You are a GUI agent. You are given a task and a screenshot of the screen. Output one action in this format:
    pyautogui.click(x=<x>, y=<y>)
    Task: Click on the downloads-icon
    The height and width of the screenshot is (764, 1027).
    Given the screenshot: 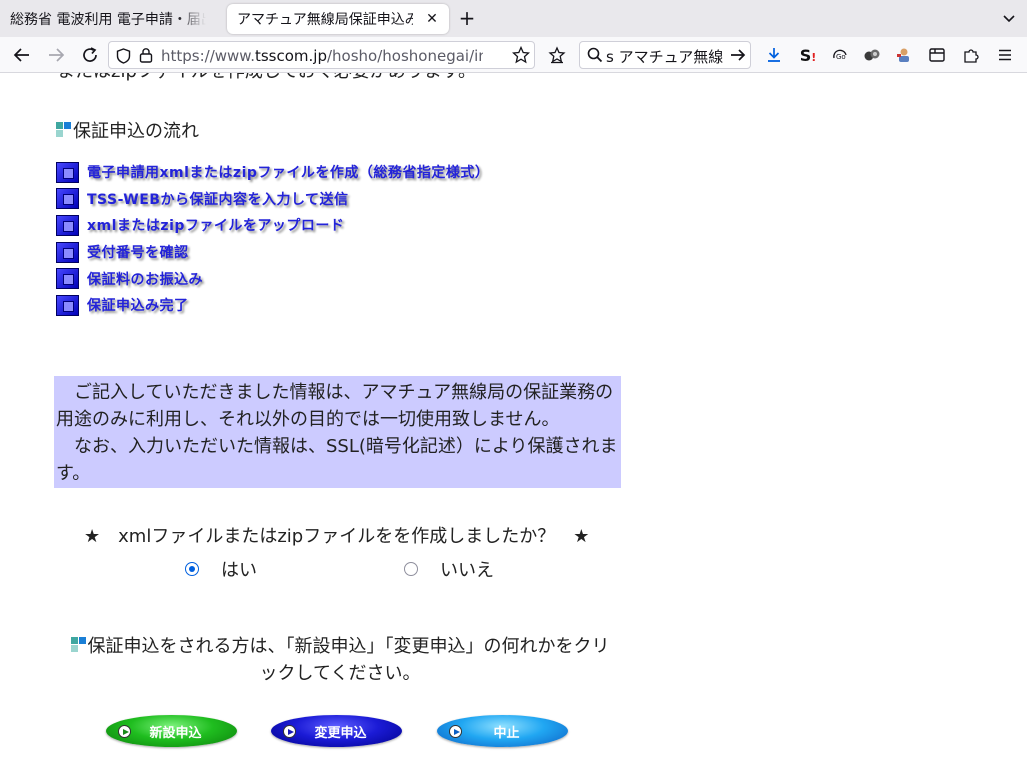 What is the action you would take?
    pyautogui.click(x=774, y=55)
    